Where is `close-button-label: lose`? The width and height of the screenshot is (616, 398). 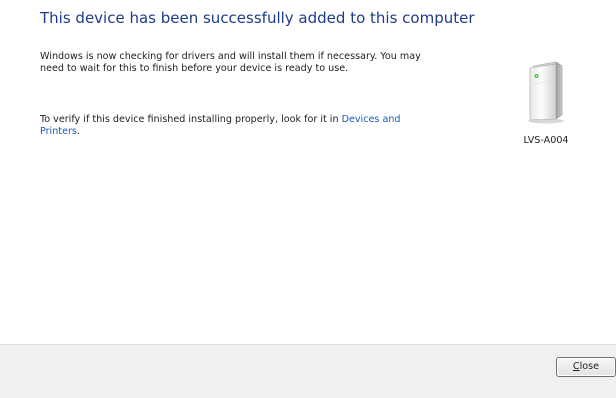
close-button-label: lose is located at coordinates (589, 366).